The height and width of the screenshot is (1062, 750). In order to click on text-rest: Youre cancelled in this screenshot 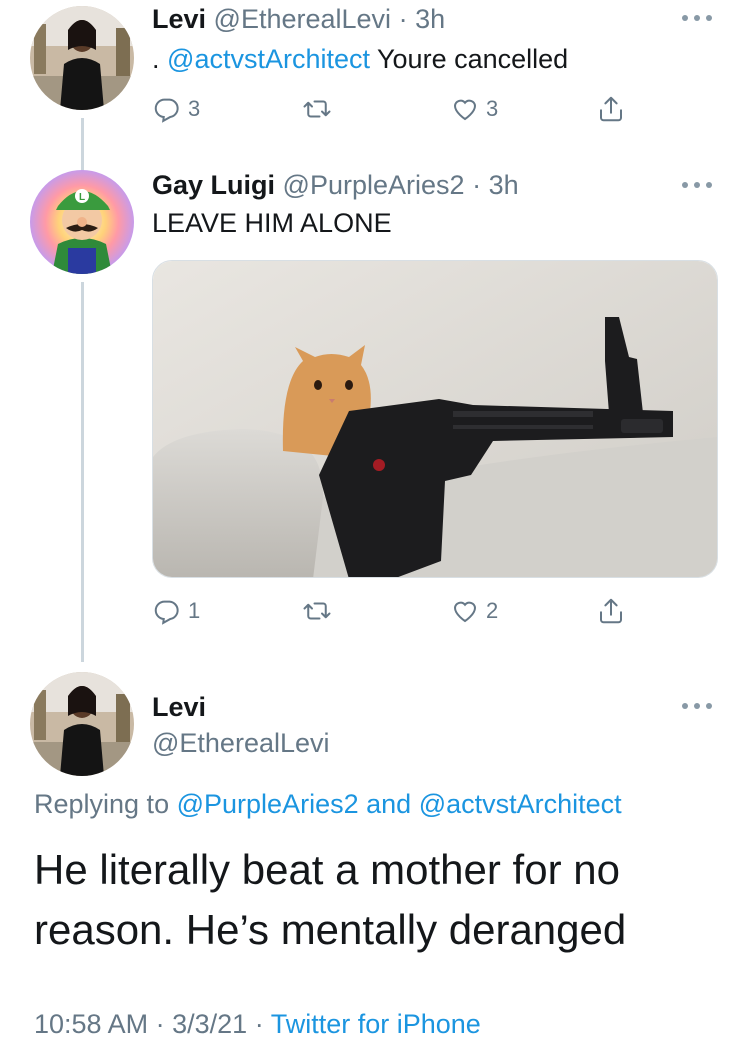, I will do `click(473, 59)`.